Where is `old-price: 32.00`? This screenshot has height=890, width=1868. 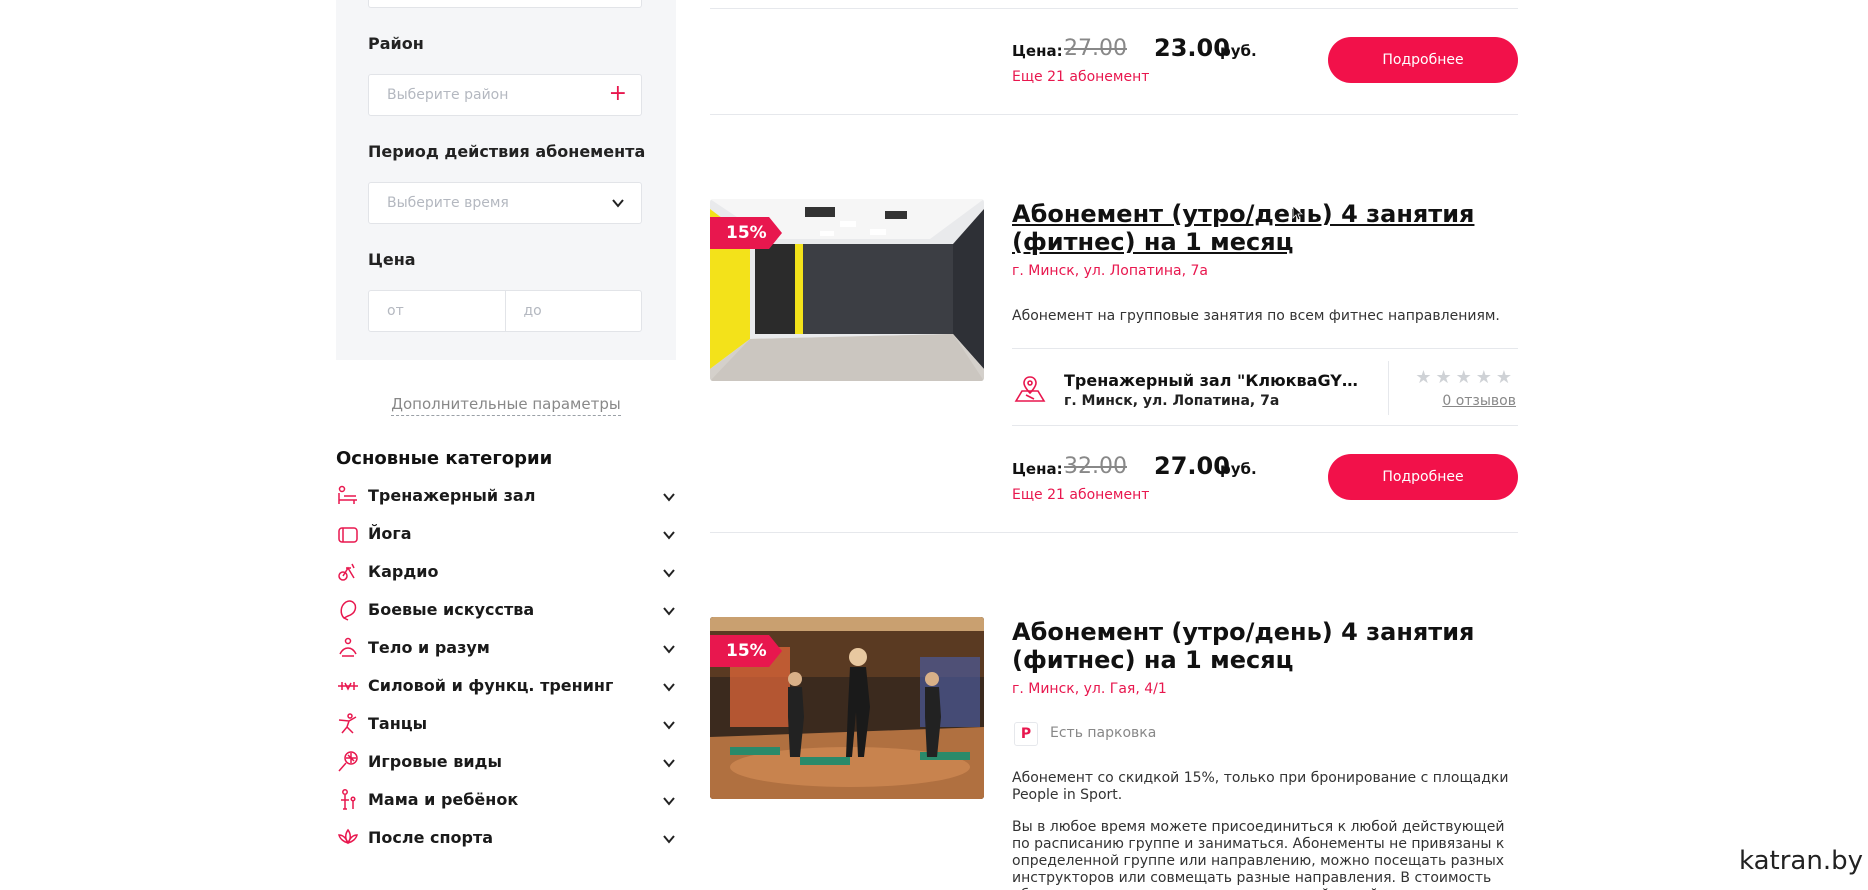
old-price: 32.00 is located at coordinates (1095, 466).